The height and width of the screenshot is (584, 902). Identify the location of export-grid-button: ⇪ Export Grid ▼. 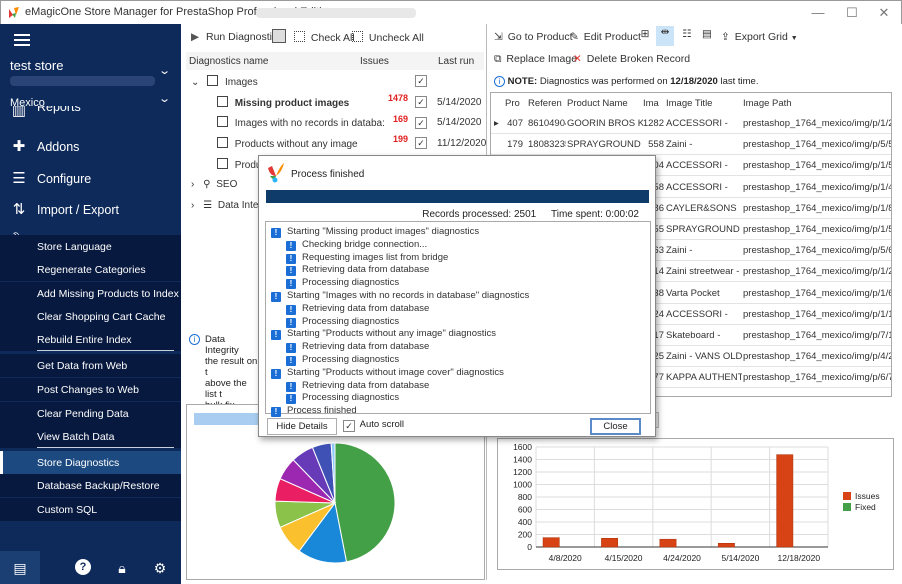
(759, 37).